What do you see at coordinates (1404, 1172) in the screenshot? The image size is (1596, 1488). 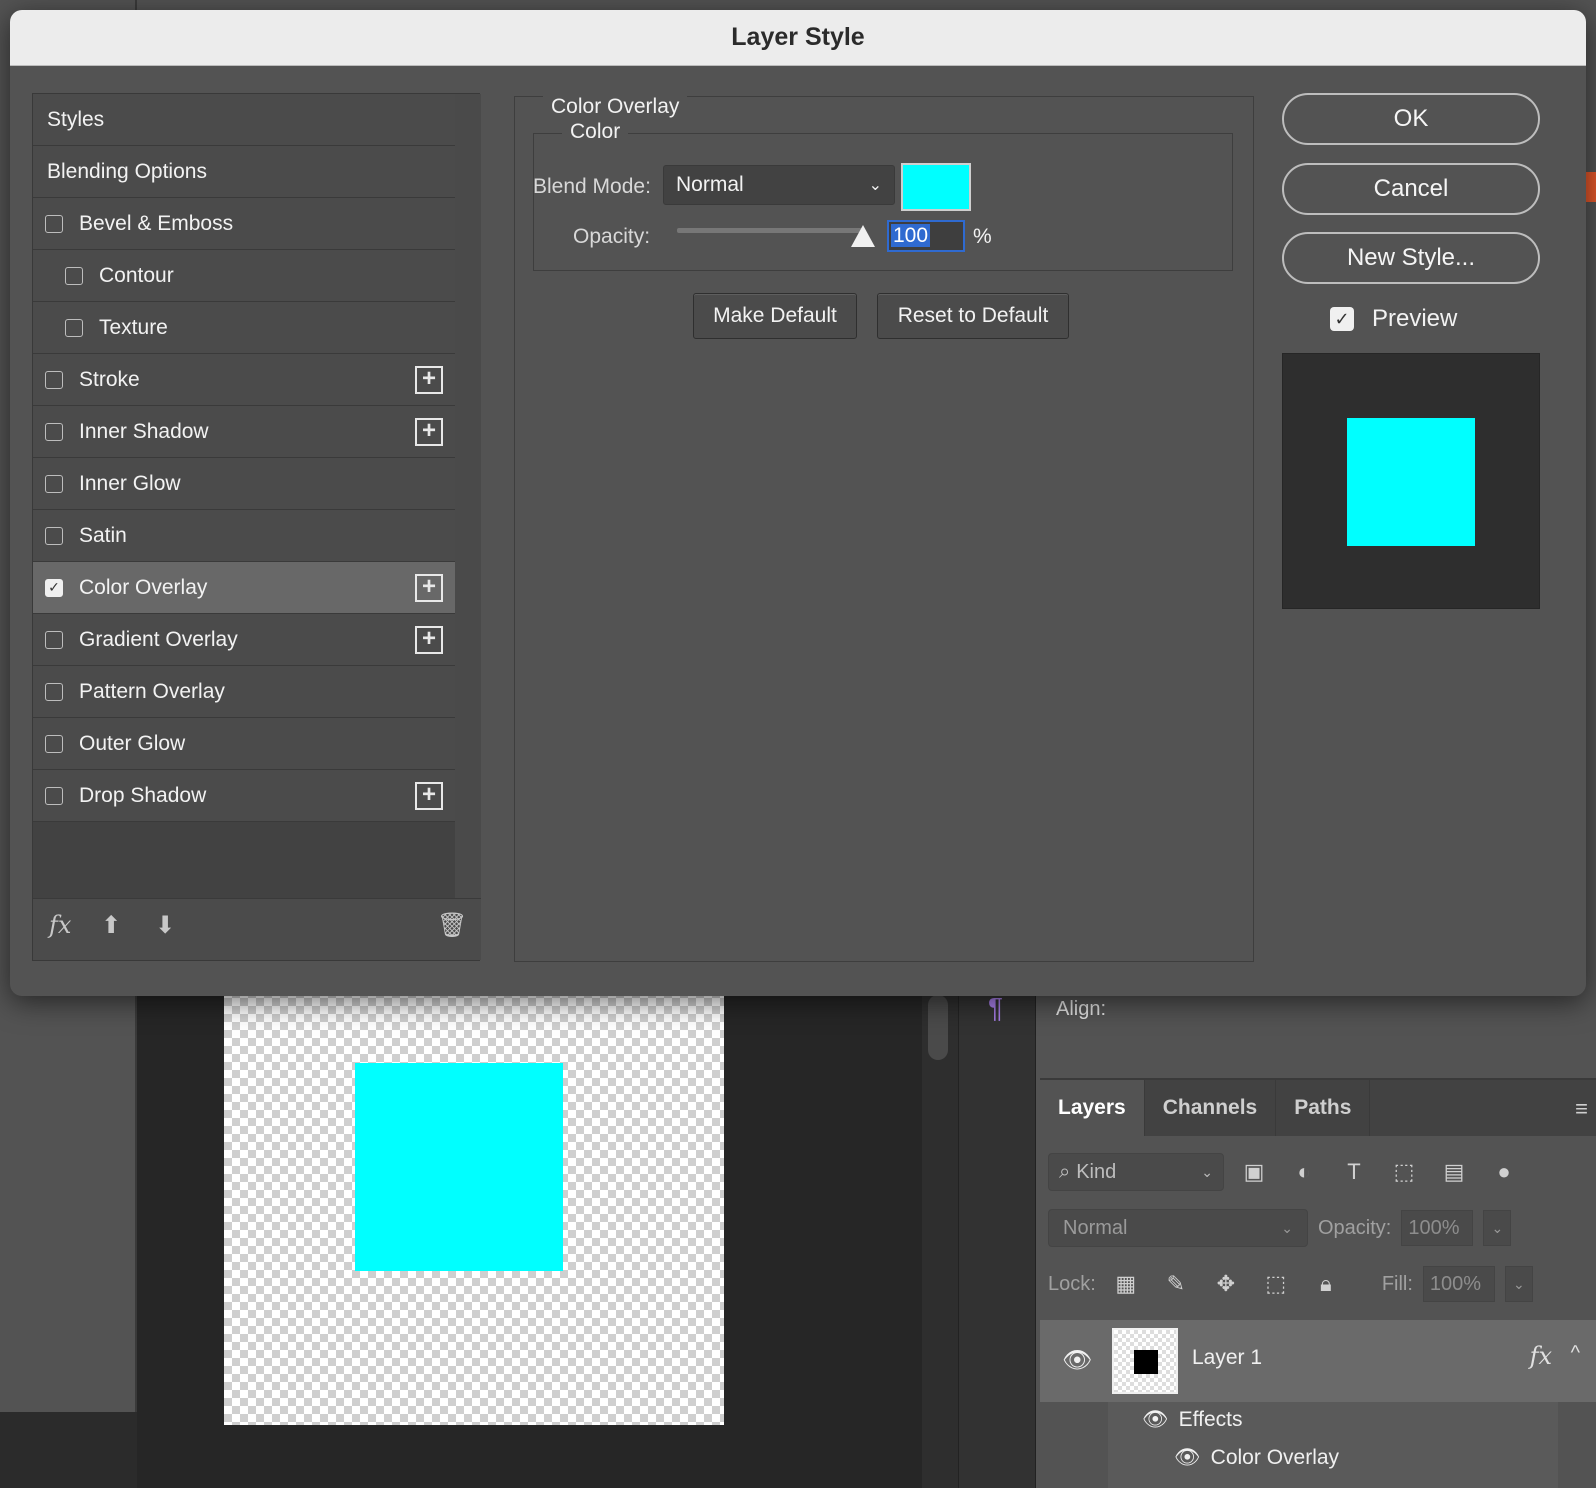 I see `shape-filter-icon: ⬚` at bounding box center [1404, 1172].